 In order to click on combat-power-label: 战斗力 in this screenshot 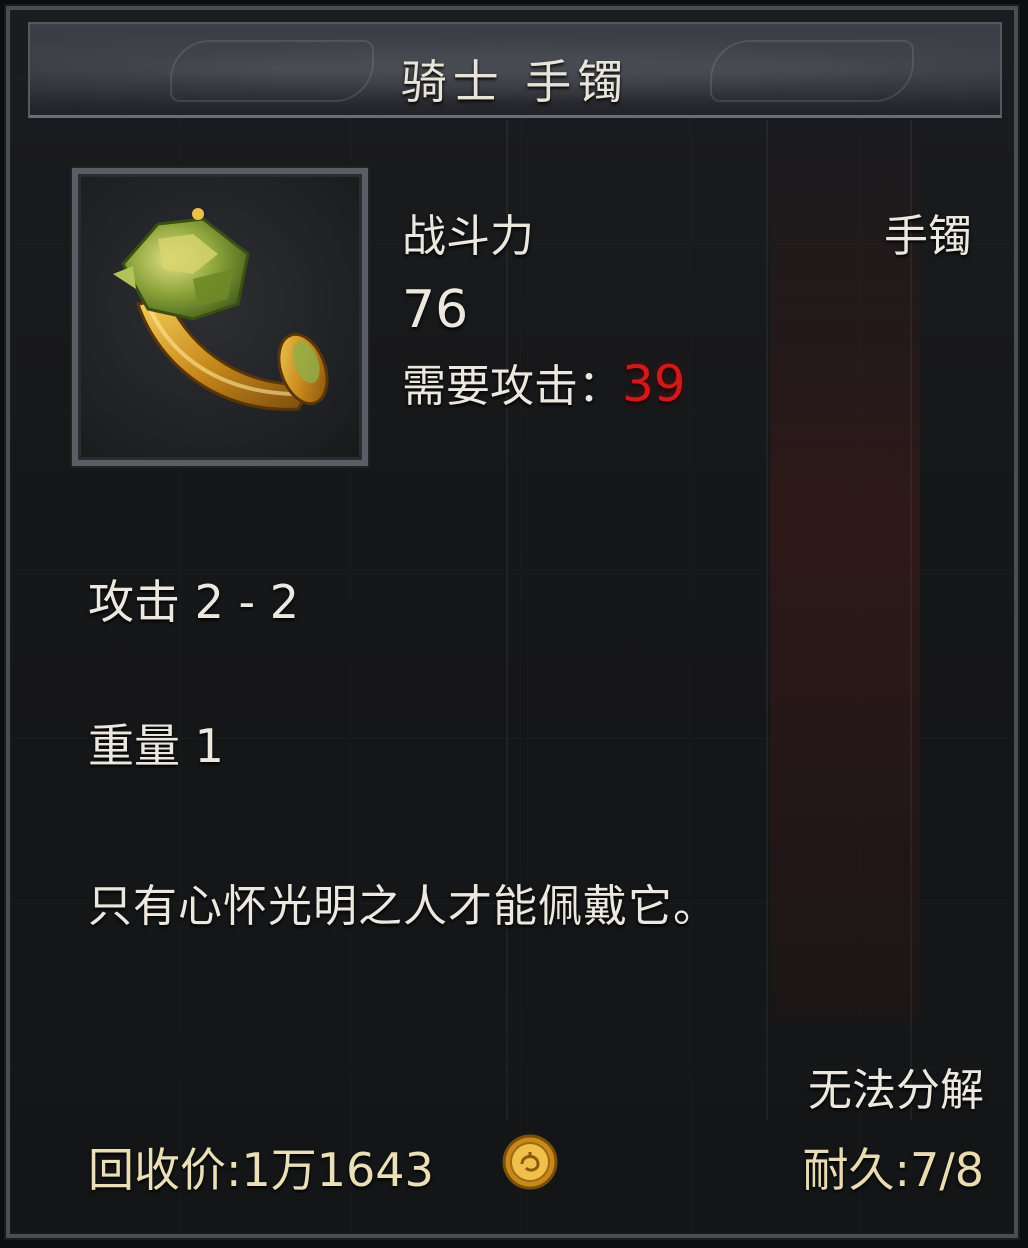, I will do `click(468, 236)`.